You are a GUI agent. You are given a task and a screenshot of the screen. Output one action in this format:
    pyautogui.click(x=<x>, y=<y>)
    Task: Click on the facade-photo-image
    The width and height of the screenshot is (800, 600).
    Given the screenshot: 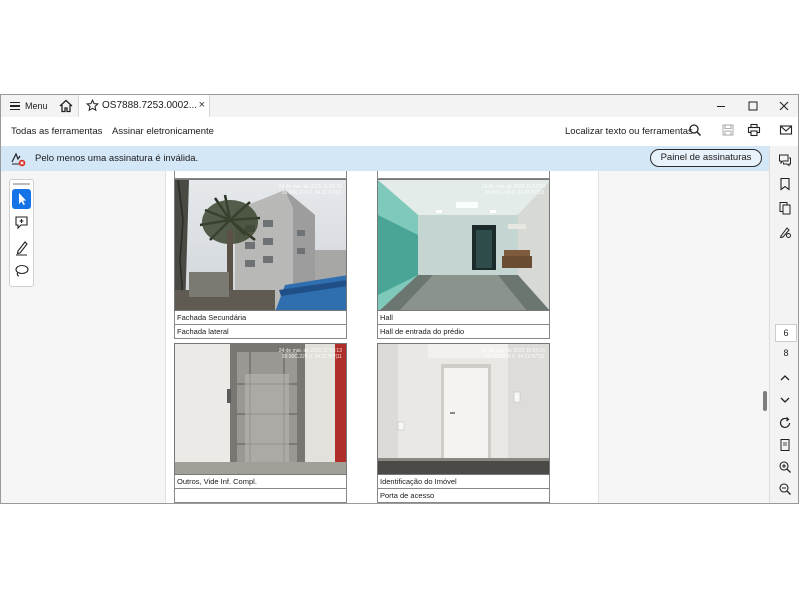 What is the action you would take?
    pyautogui.click(x=260, y=245)
    